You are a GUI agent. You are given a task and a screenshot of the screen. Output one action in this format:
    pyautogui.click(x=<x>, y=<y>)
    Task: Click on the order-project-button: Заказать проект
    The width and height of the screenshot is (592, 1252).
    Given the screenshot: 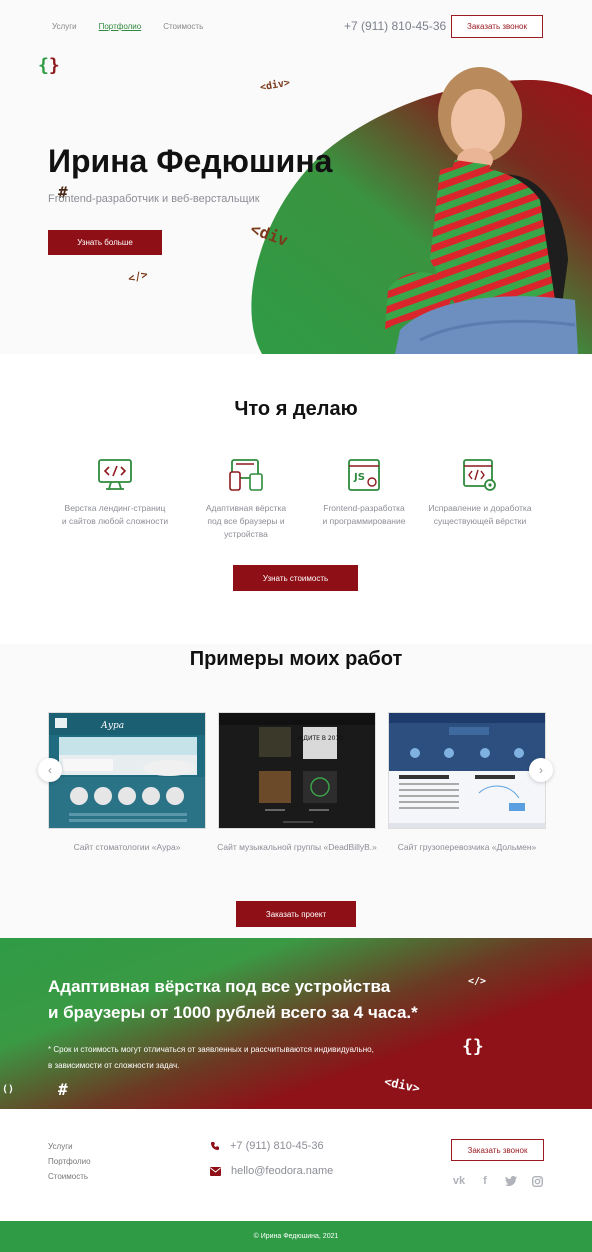 What is the action you would take?
    pyautogui.click(x=296, y=914)
    